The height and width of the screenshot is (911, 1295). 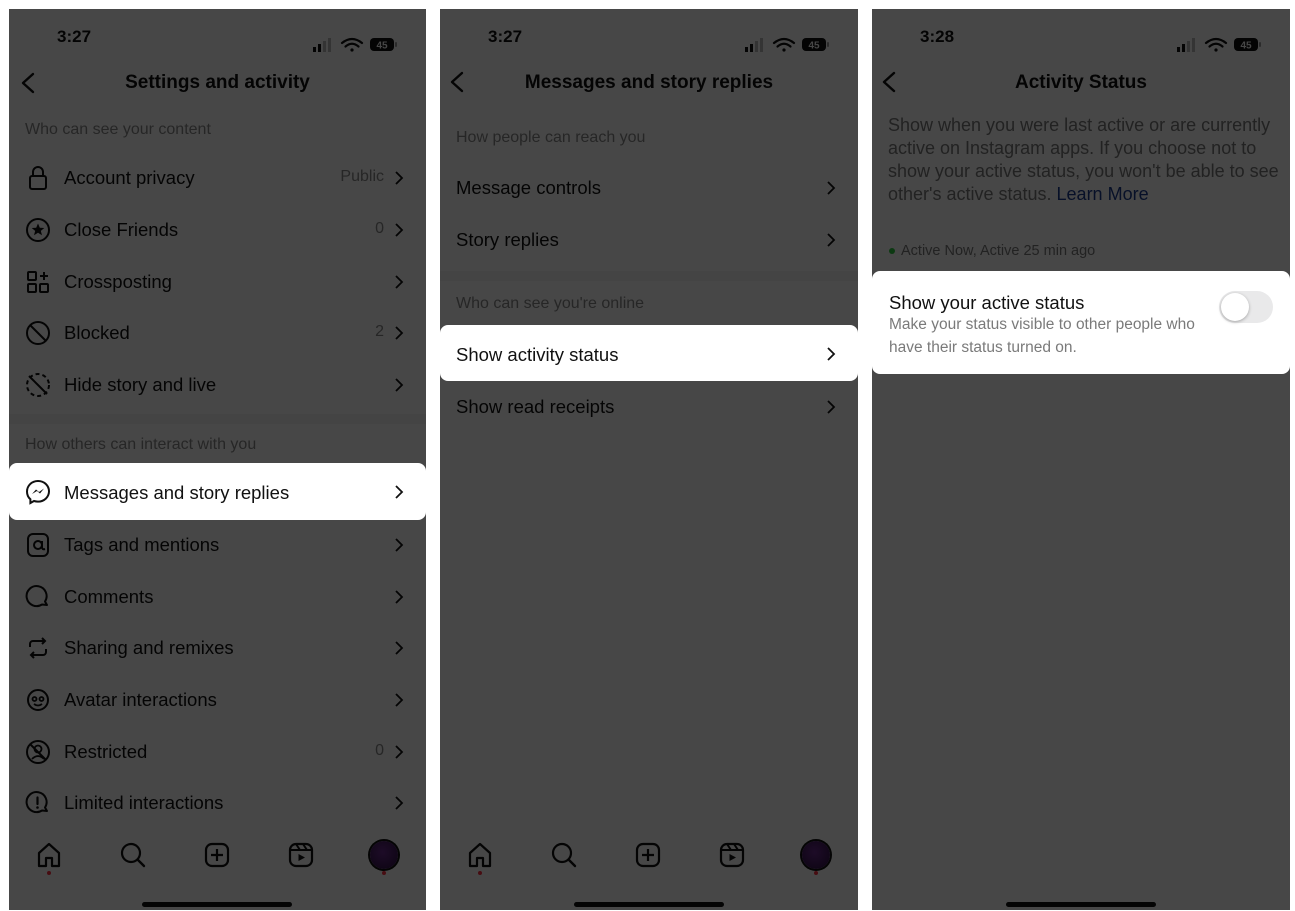 What do you see at coordinates (551, 137) in the screenshot?
I see `section-header-reach: How people can reach you` at bounding box center [551, 137].